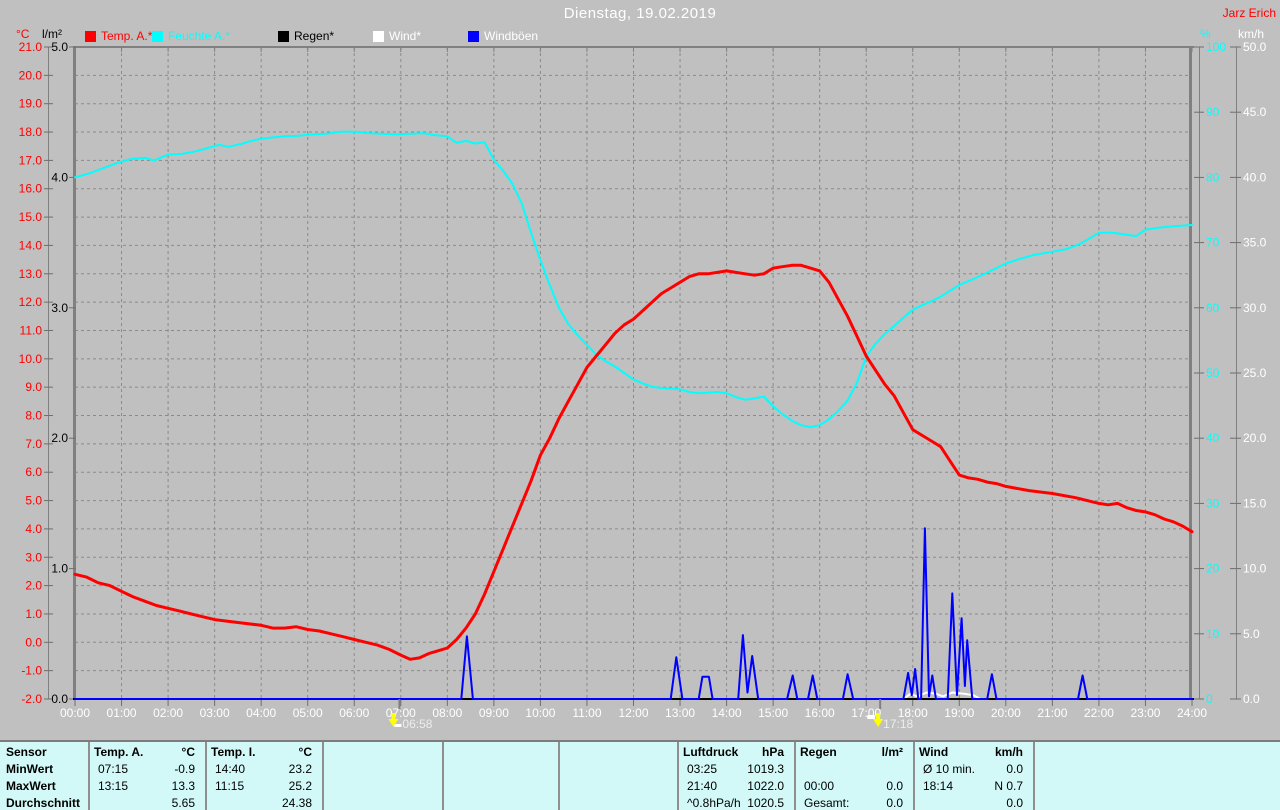  I want to click on x-tick-label: 00:00, so click(75, 713).